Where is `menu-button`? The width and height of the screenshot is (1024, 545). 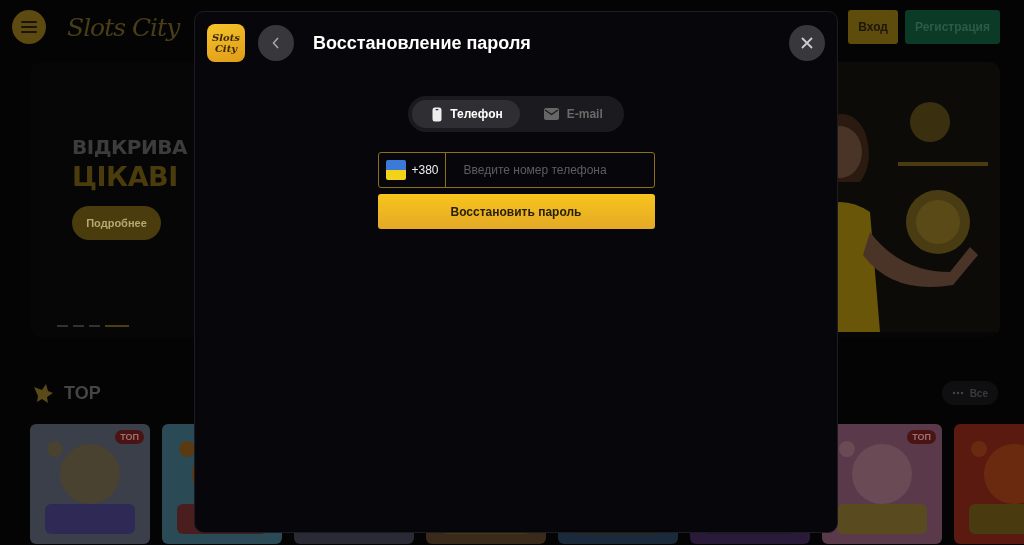 menu-button is located at coordinates (29, 27).